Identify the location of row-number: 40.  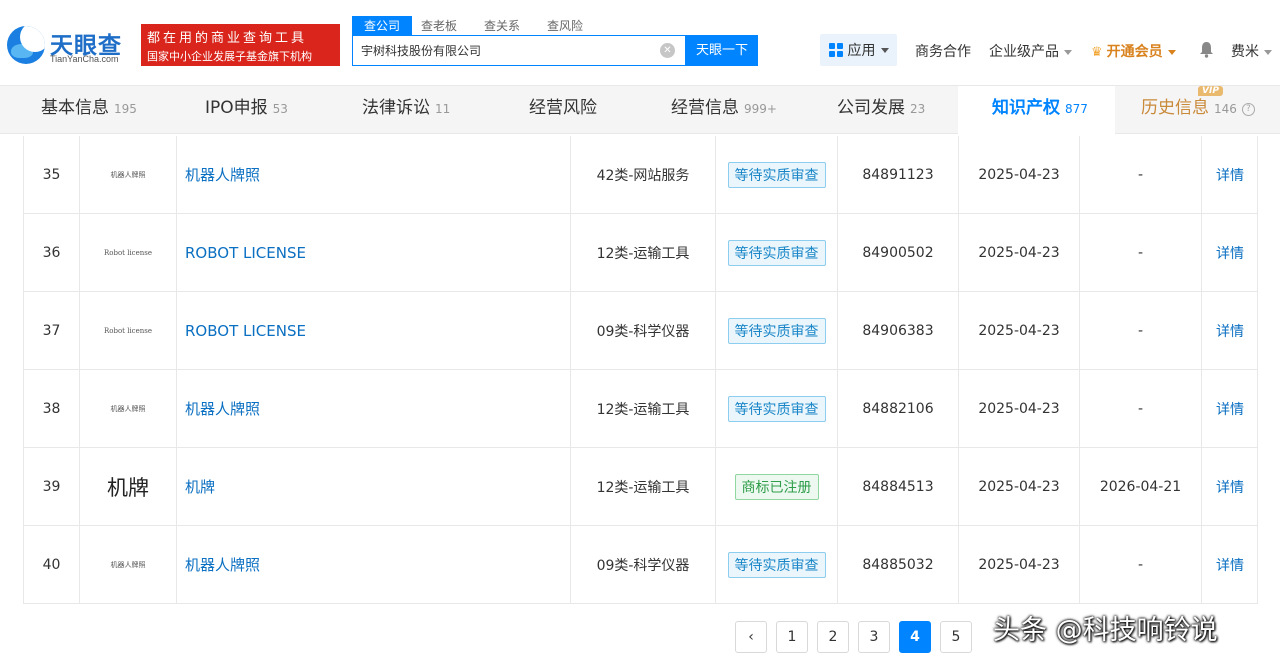
(52, 564).